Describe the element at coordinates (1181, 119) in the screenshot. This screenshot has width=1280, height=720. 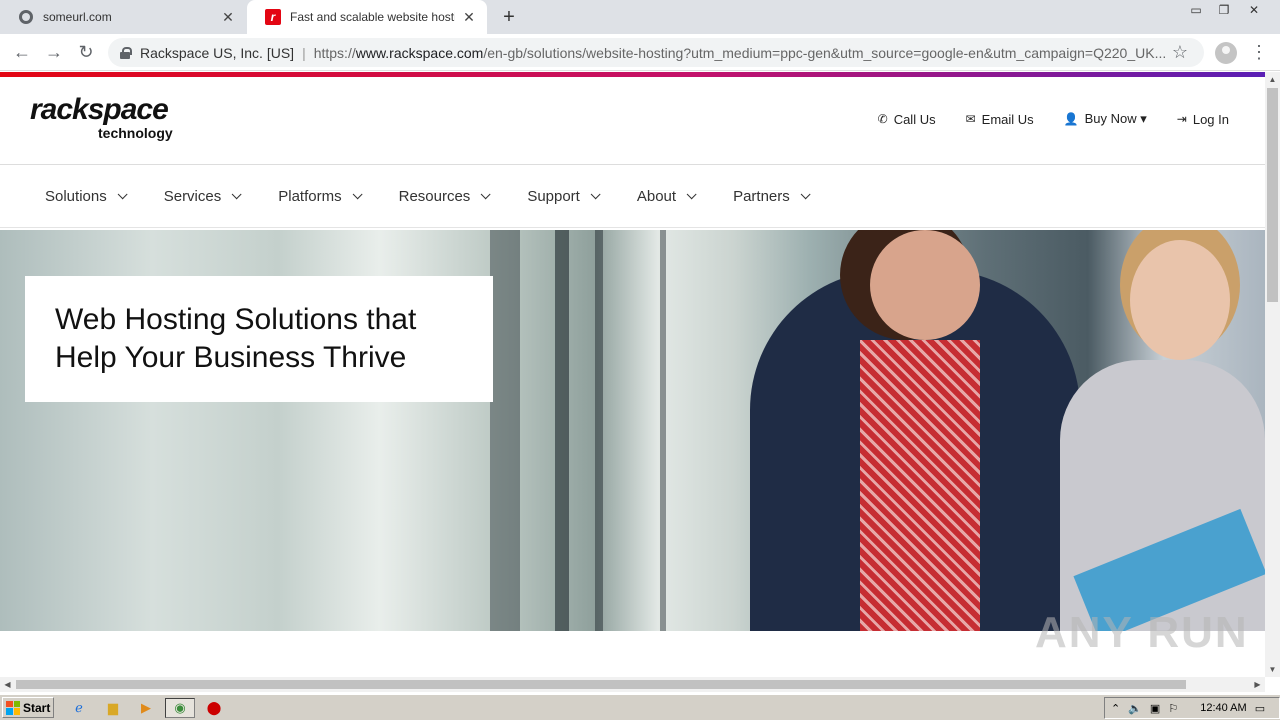
I see `sign-in-icon: ⇥` at that location.